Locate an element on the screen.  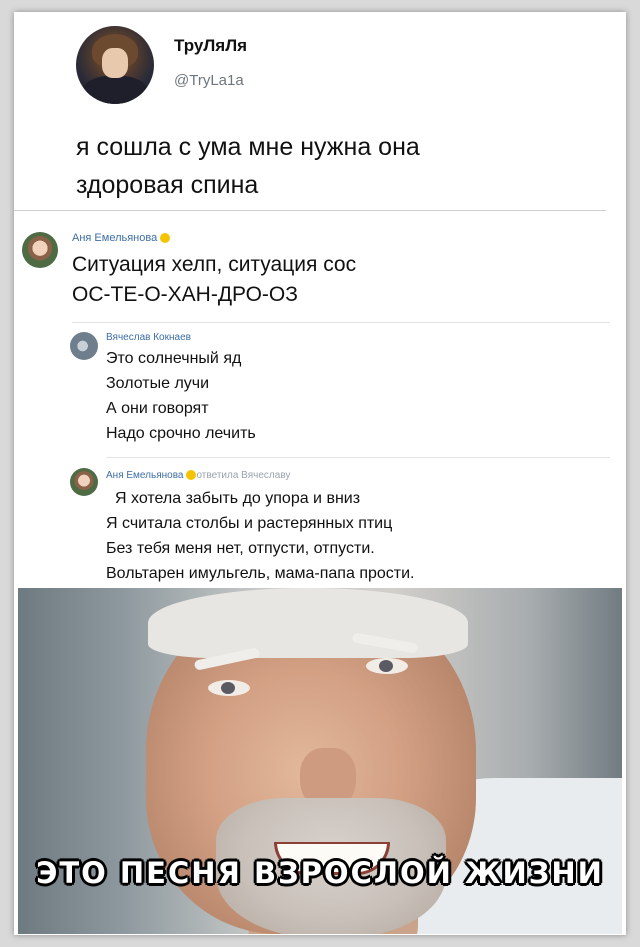
tweet-text-line: здоровая спина is located at coordinates (167, 185).